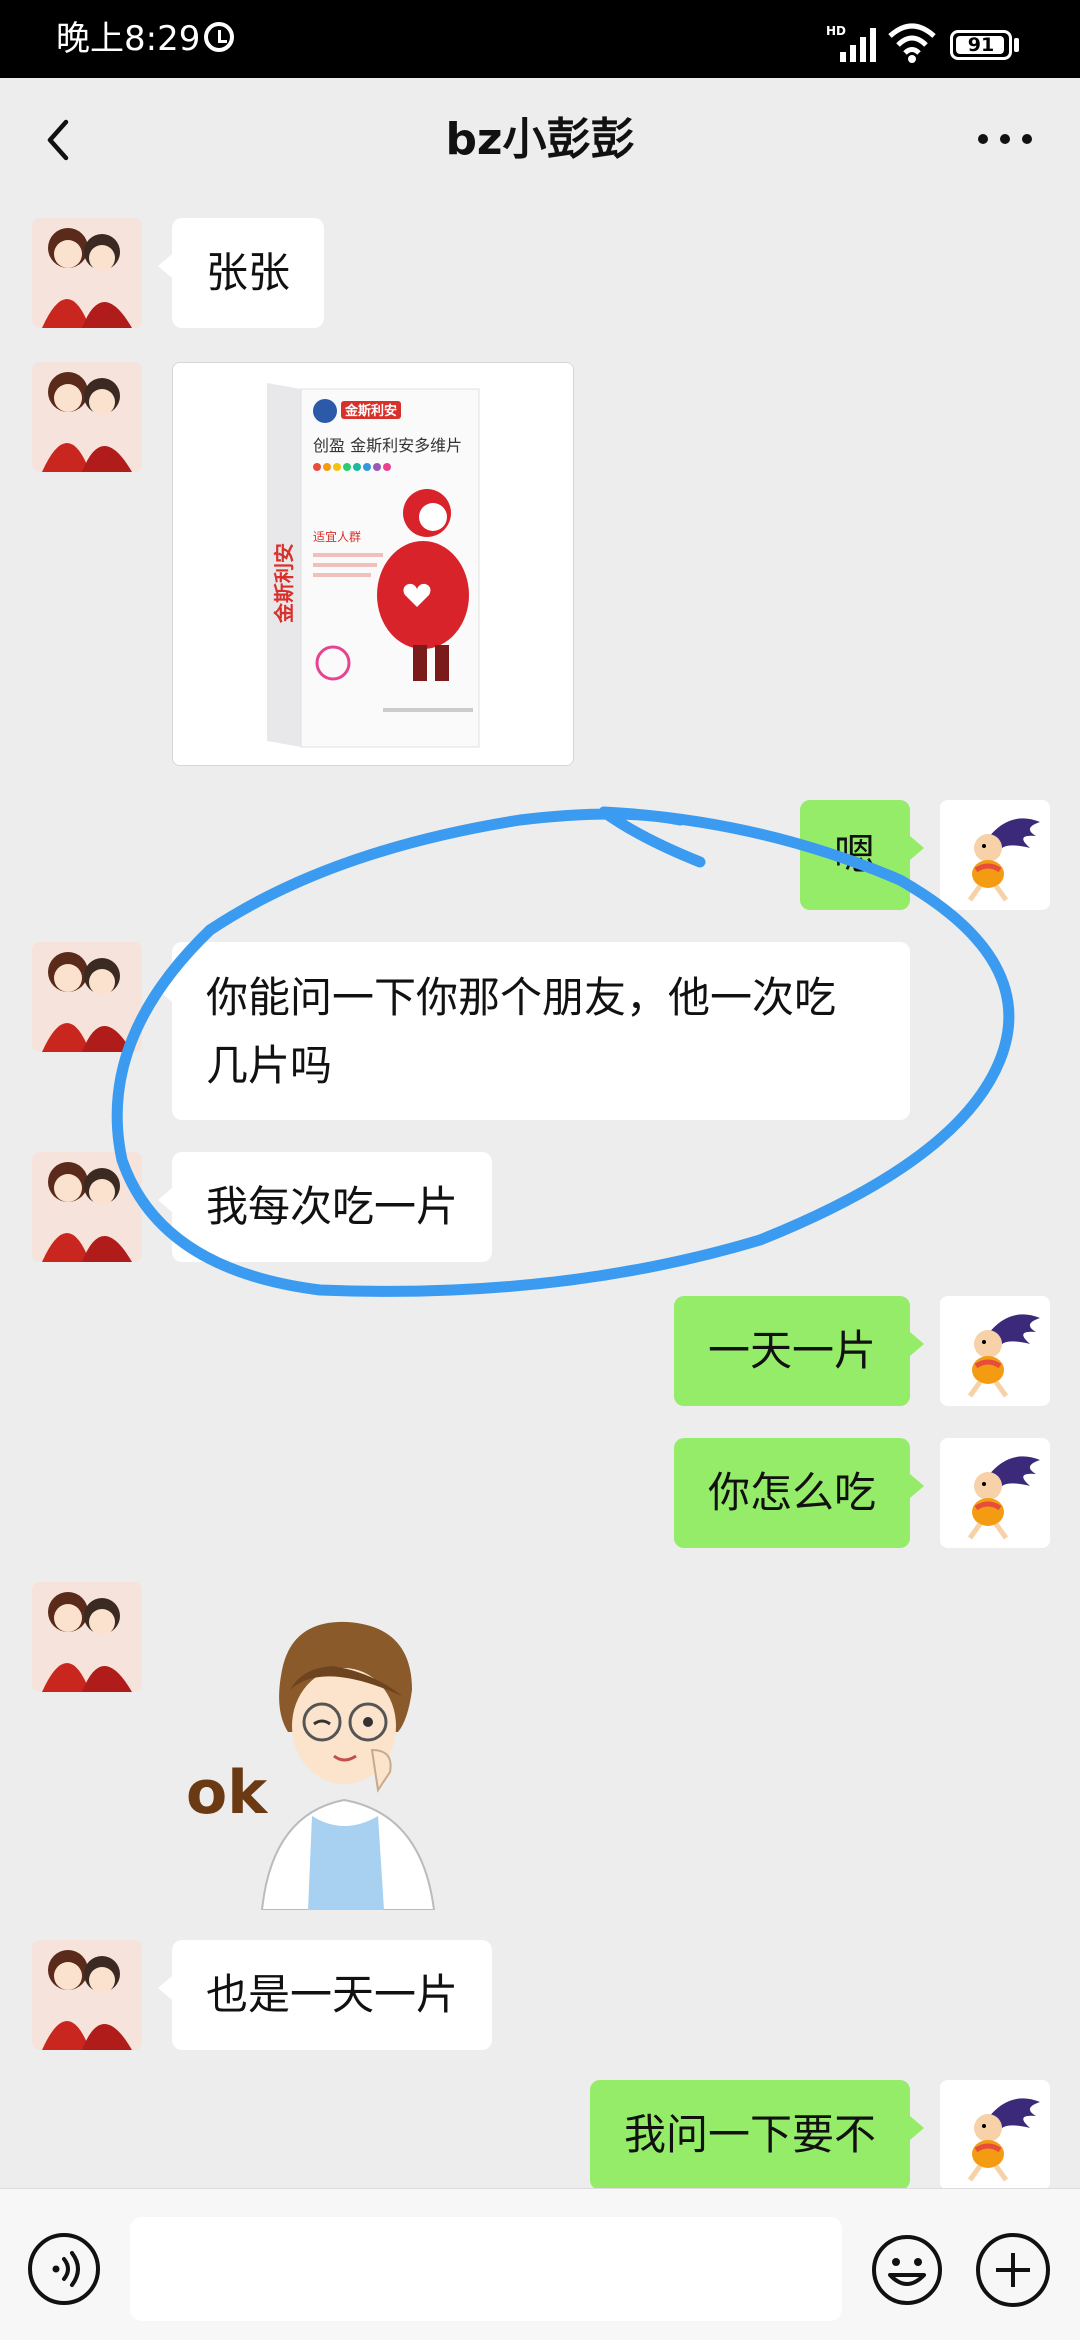  What do you see at coordinates (534, 1031) in the screenshot?
I see `message-bubble: 你能问一下你那个朋友，他一次吃几片吗` at bounding box center [534, 1031].